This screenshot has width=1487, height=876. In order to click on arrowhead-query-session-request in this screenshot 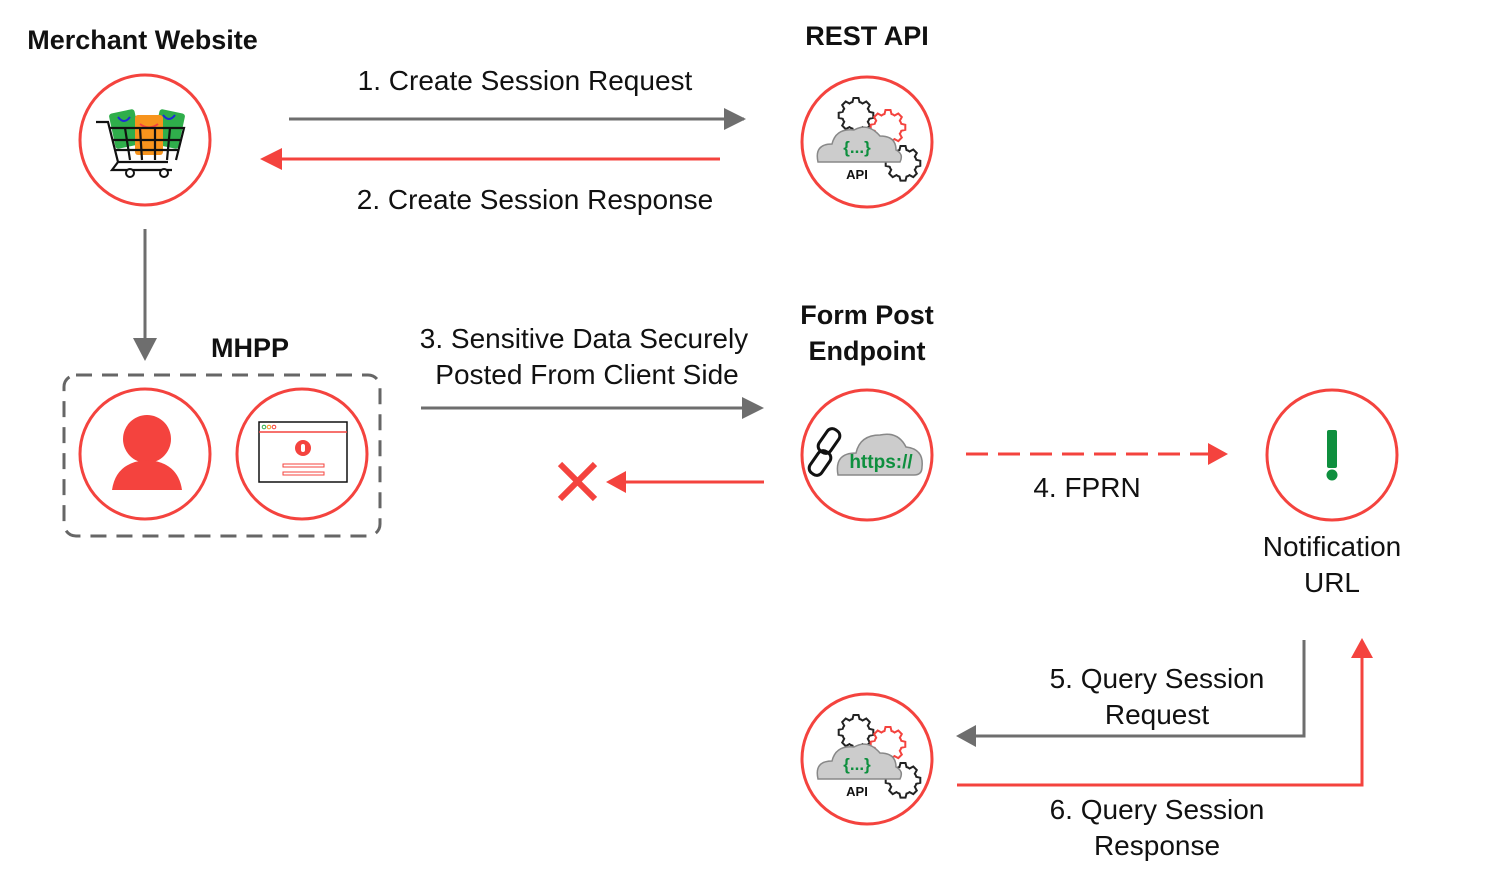, I will do `click(966, 736)`.